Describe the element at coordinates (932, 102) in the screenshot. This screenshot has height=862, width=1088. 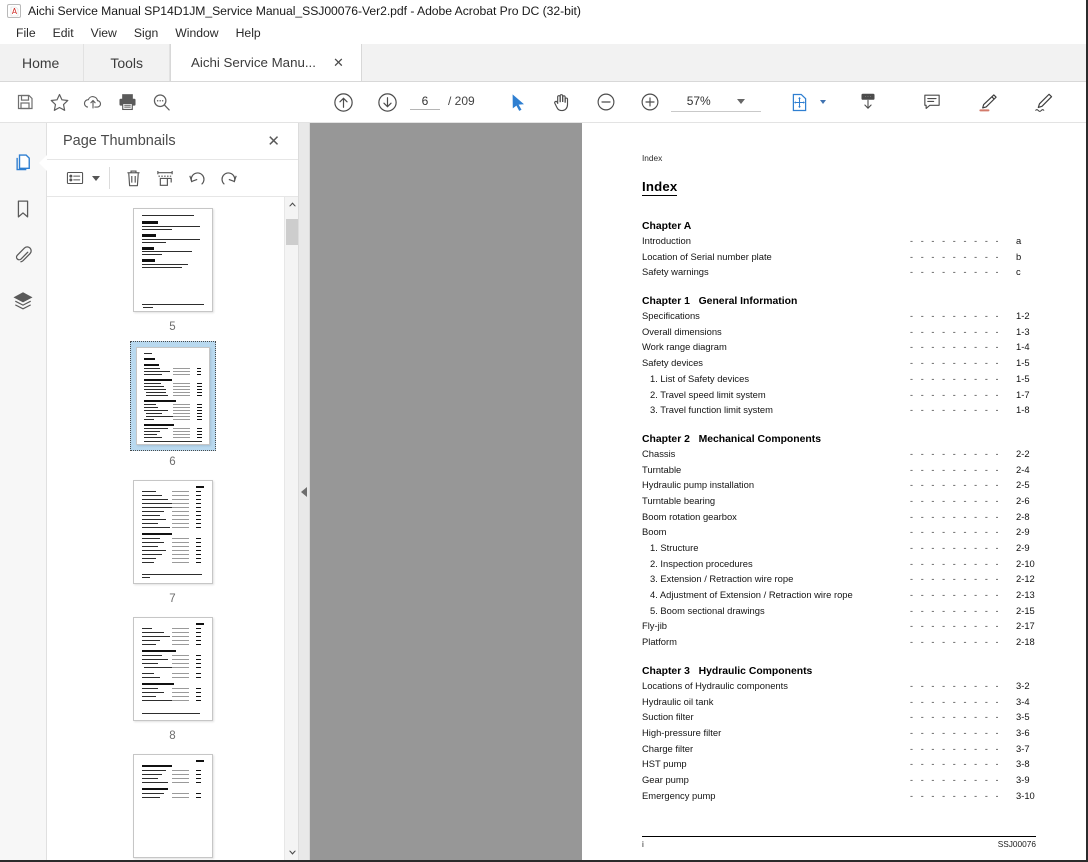
I see `comment-icon` at that location.